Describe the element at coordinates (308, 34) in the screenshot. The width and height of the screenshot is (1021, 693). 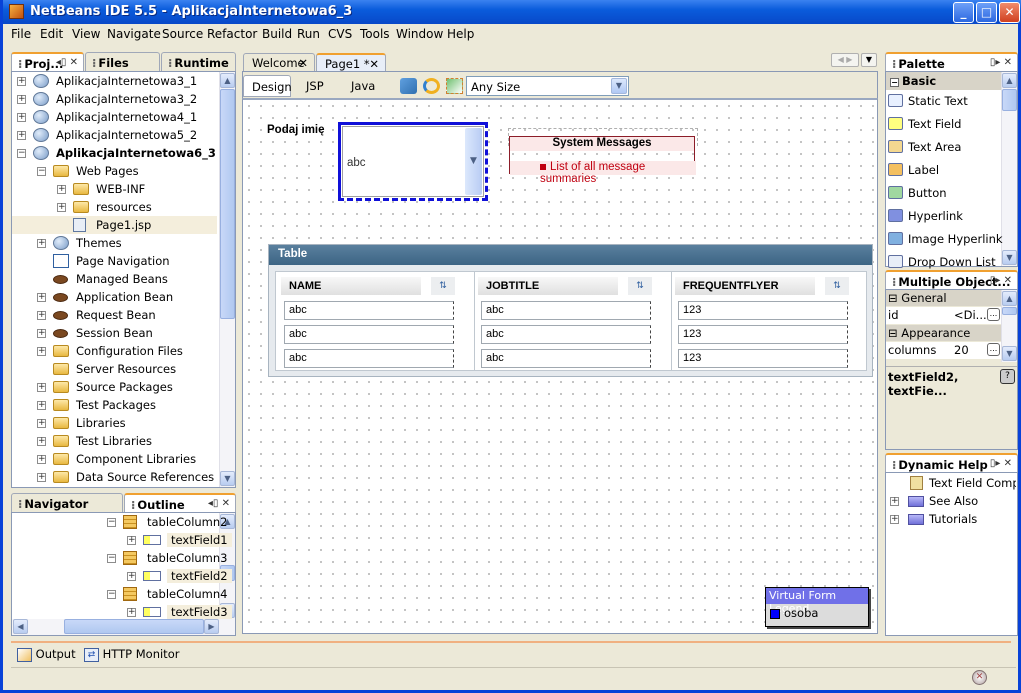
I see `menu-run: Run` at that location.